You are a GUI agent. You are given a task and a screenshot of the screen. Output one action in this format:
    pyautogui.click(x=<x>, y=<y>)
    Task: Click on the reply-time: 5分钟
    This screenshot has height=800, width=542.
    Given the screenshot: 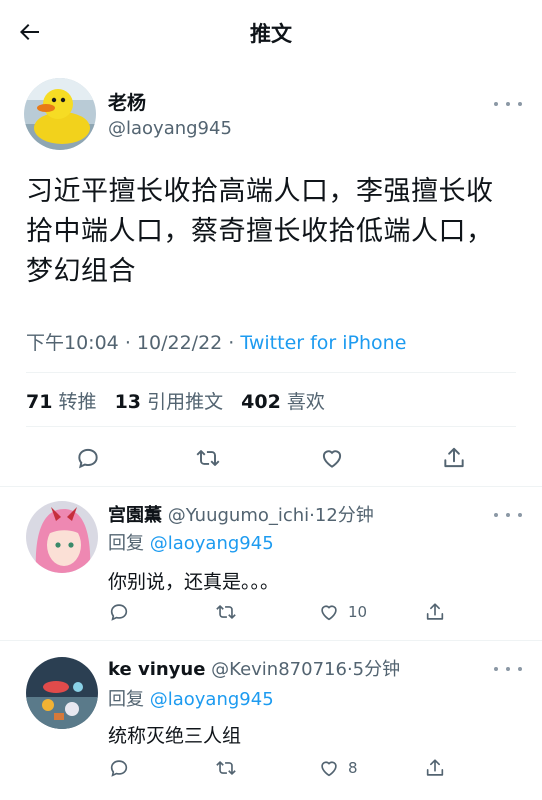 What is the action you would take?
    pyautogui.click(x=376, y=669)
    